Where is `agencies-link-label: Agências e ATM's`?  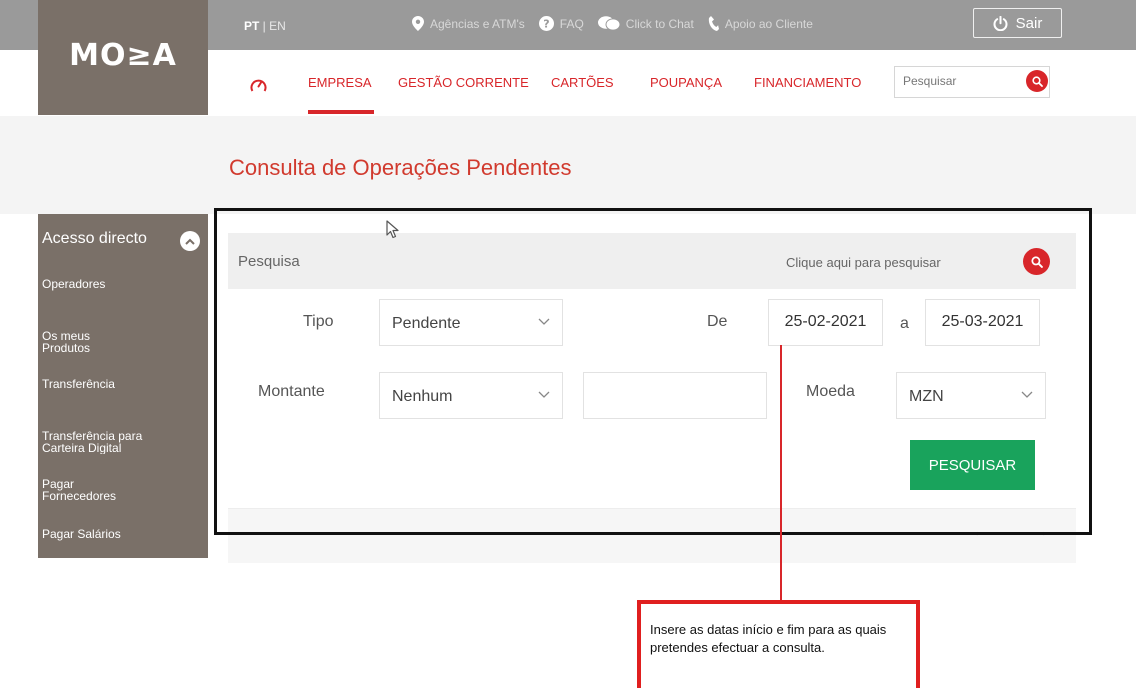
agencies-link-label: Agências e ATM's is located at coordinates (477, 23).